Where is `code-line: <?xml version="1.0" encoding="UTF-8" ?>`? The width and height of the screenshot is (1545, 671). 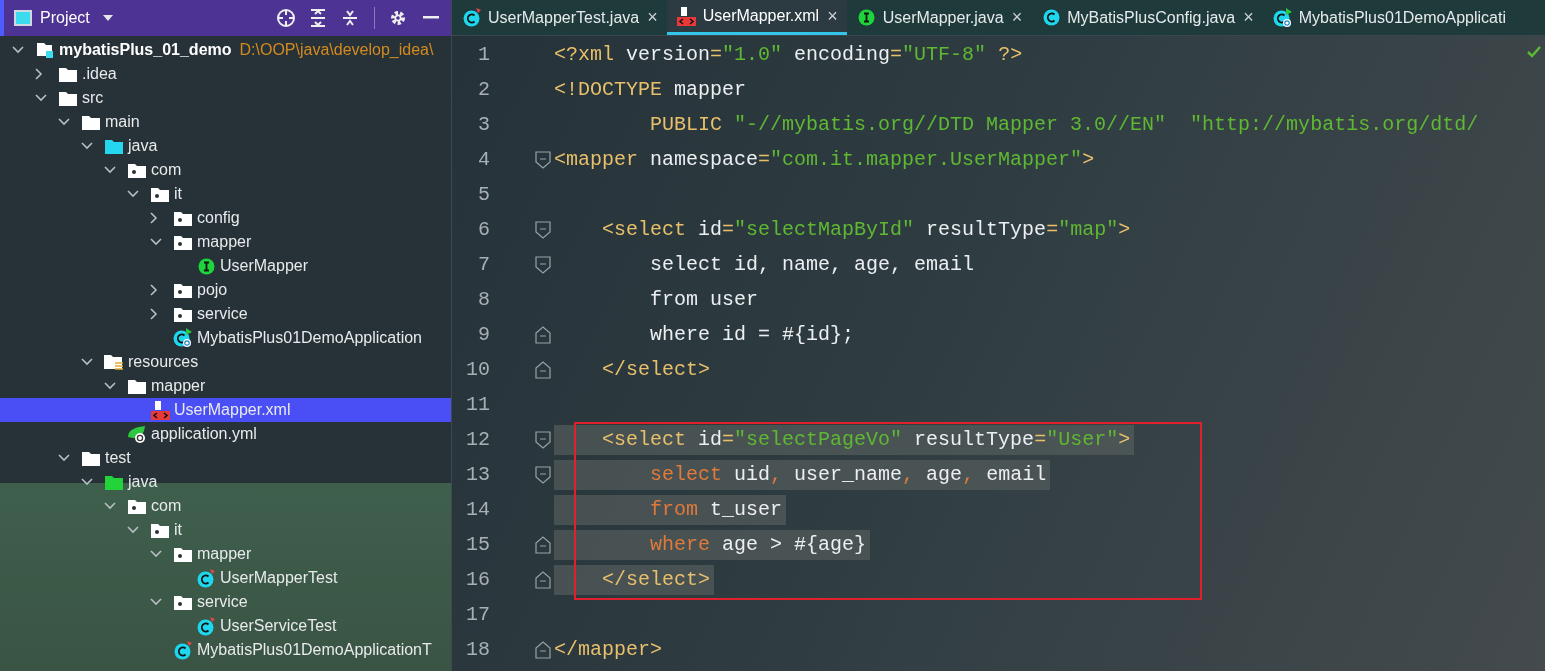
code-line: <?xml version="1.0" encoding="UTF-8" ?> is located at coordinates (789, 54).